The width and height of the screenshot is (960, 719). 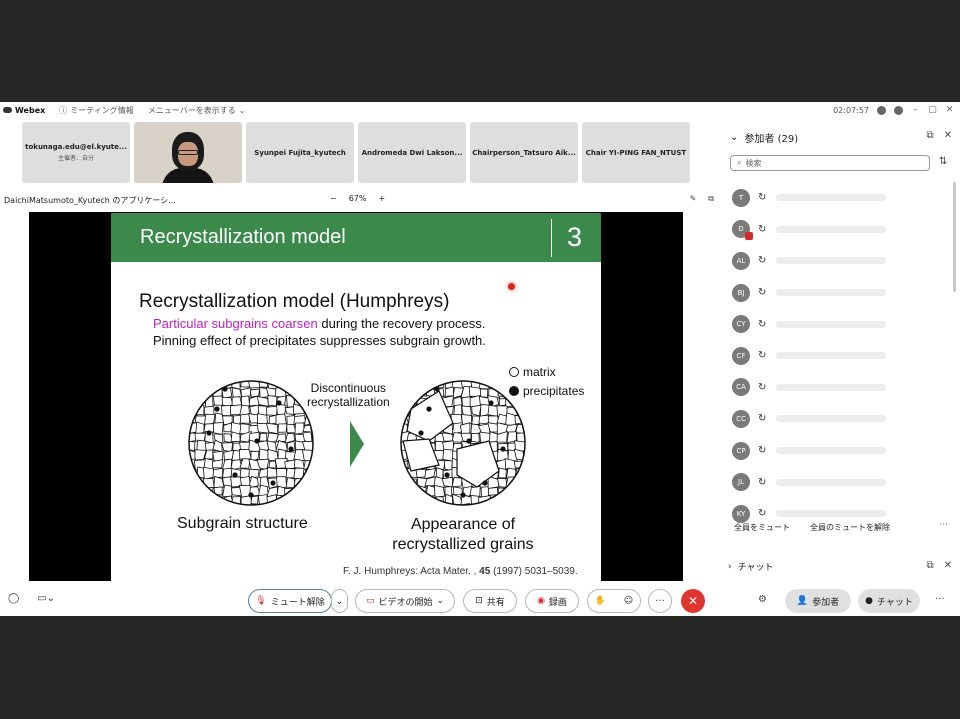 I want to click on participant-row: JL ↻, so click(x=837, y=482).